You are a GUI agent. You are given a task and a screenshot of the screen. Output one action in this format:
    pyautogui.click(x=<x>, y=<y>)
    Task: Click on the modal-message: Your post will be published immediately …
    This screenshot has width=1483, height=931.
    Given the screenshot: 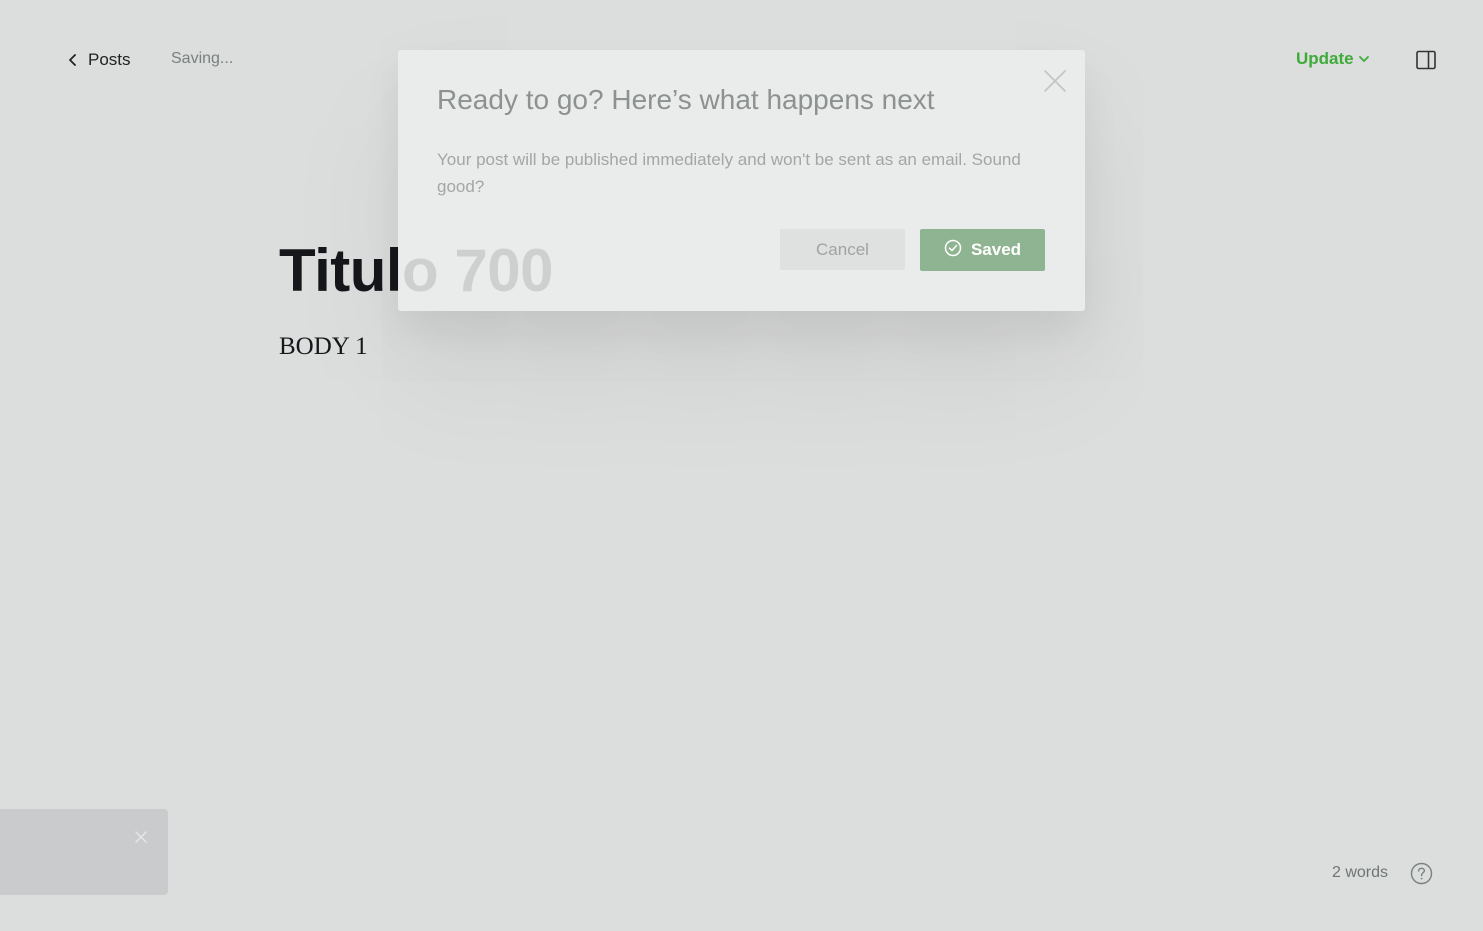 What is the action you would take?
    pyautogui.click(x=729, y=173)
    